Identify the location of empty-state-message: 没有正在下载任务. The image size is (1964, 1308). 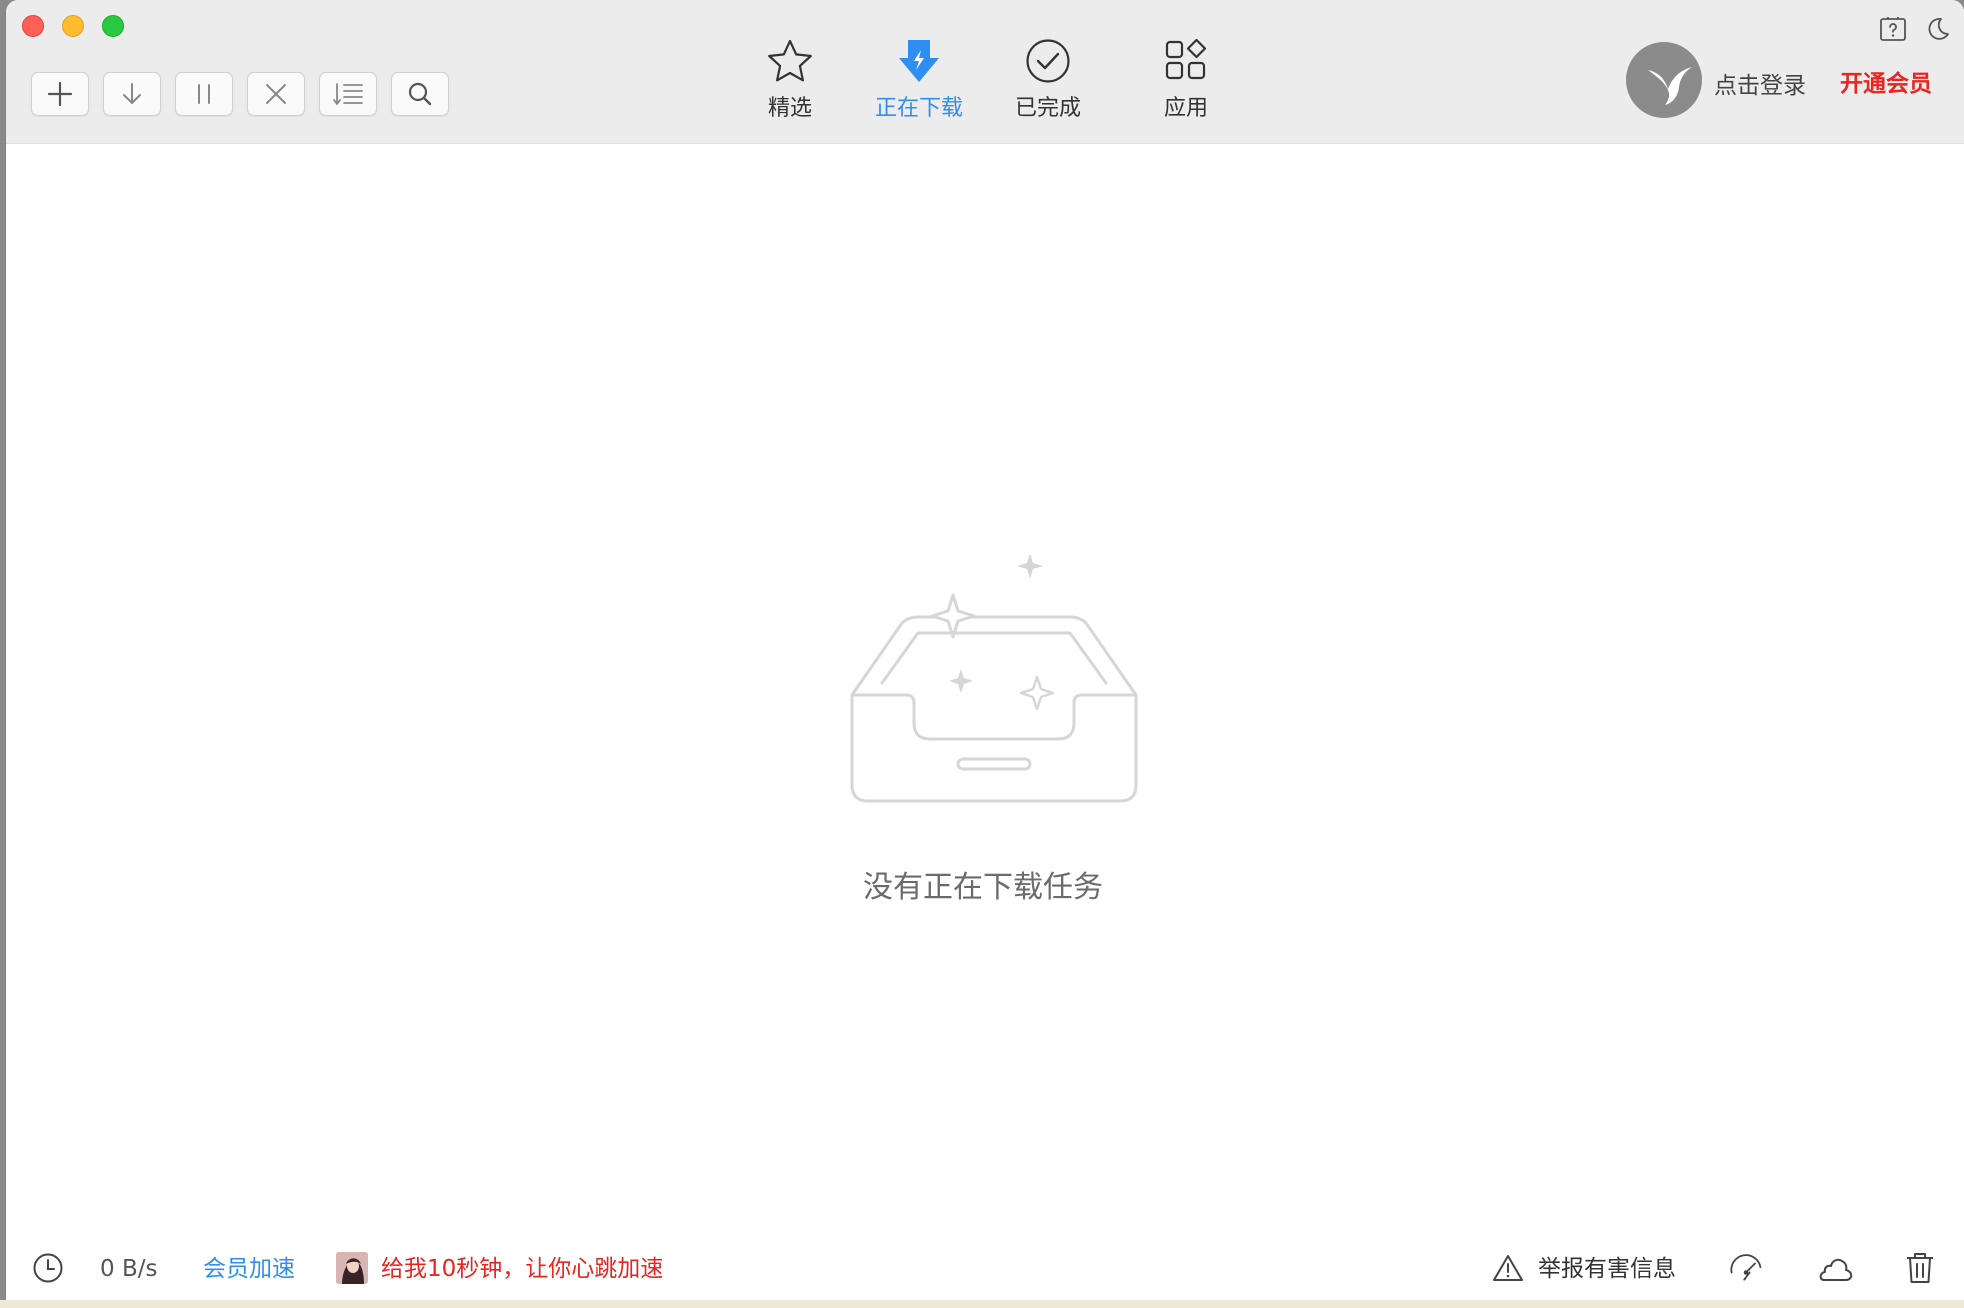
(985, 884).